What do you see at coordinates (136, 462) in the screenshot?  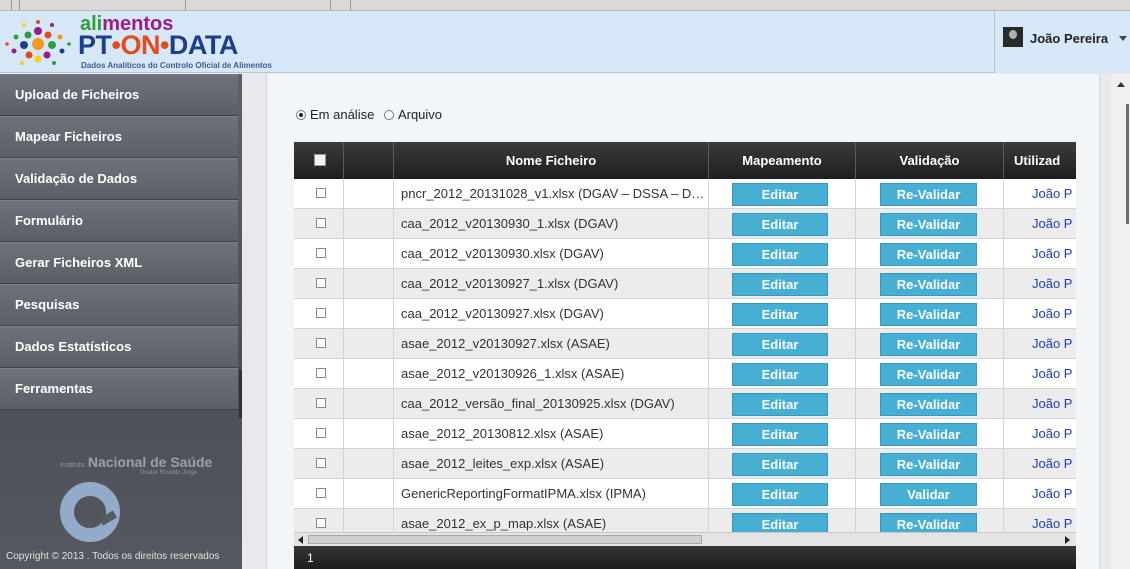 I see `institute-text: Instituto Nacional de Saúde` at bounding box center [136, 462].